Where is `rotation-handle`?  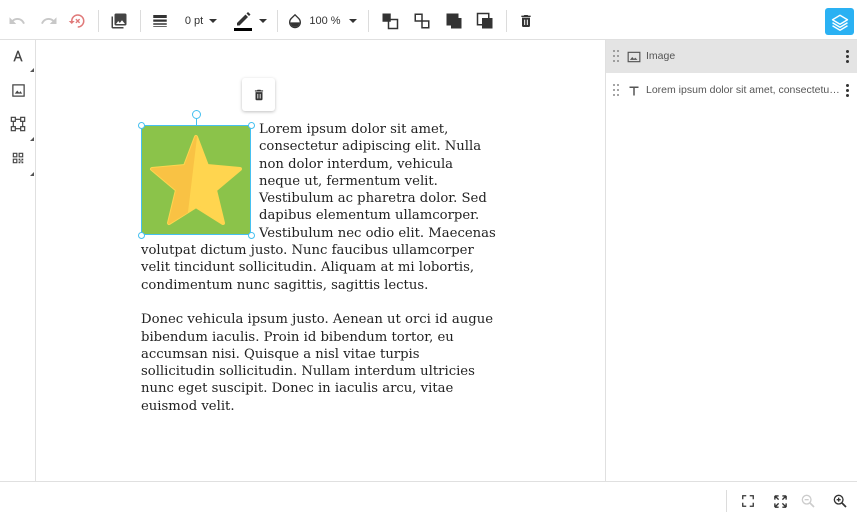 rotation-handle is located at coordinates (196, 114).